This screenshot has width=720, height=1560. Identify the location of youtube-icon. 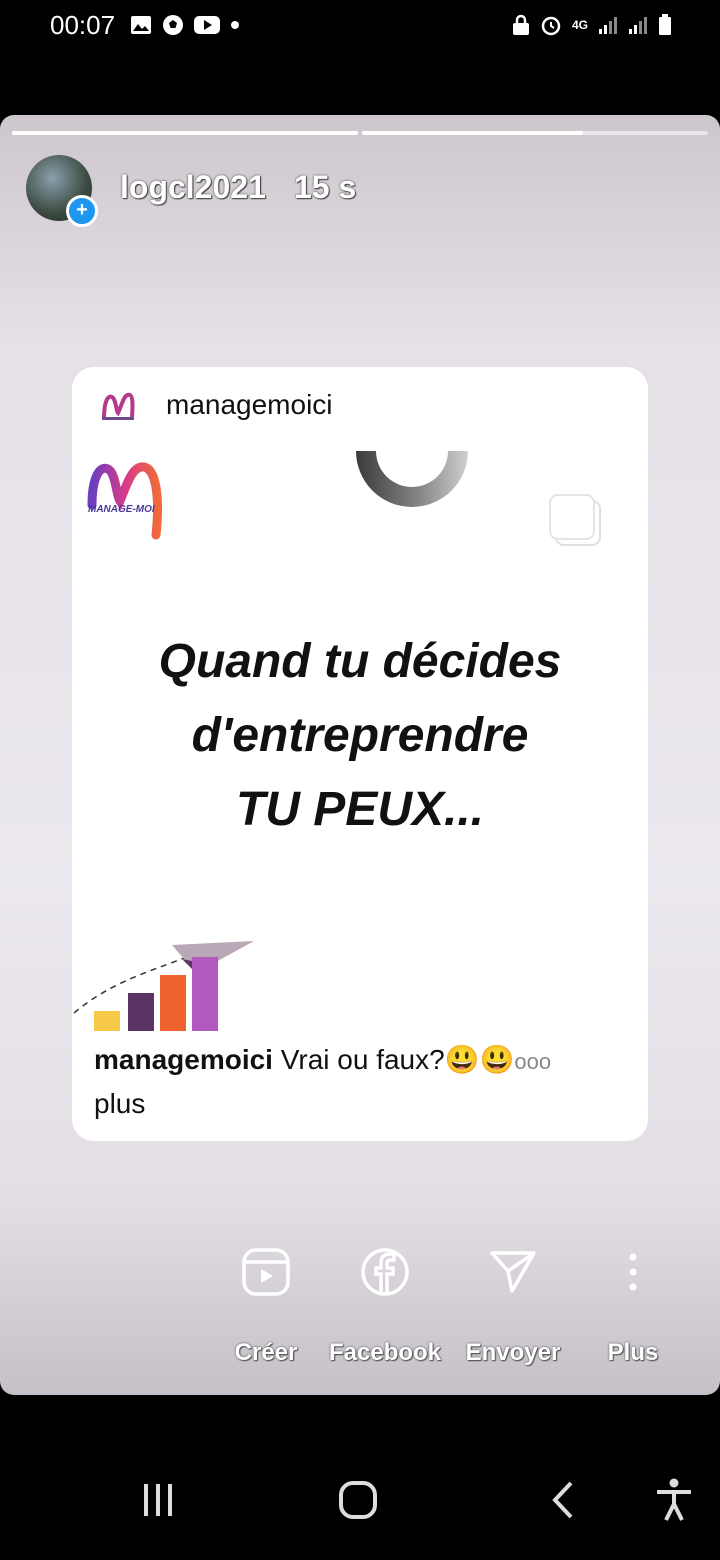
(207, 25).